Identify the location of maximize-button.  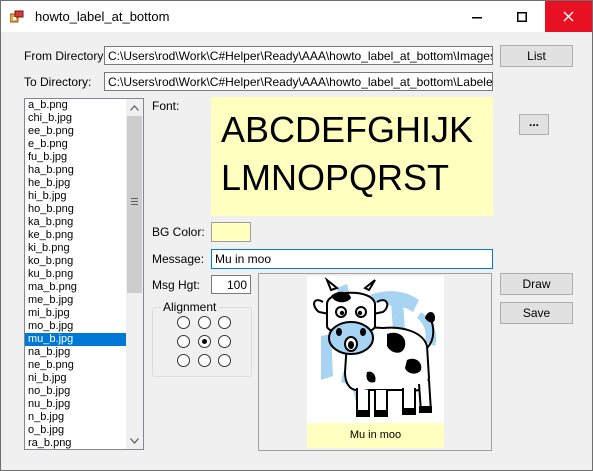
(521, 16).